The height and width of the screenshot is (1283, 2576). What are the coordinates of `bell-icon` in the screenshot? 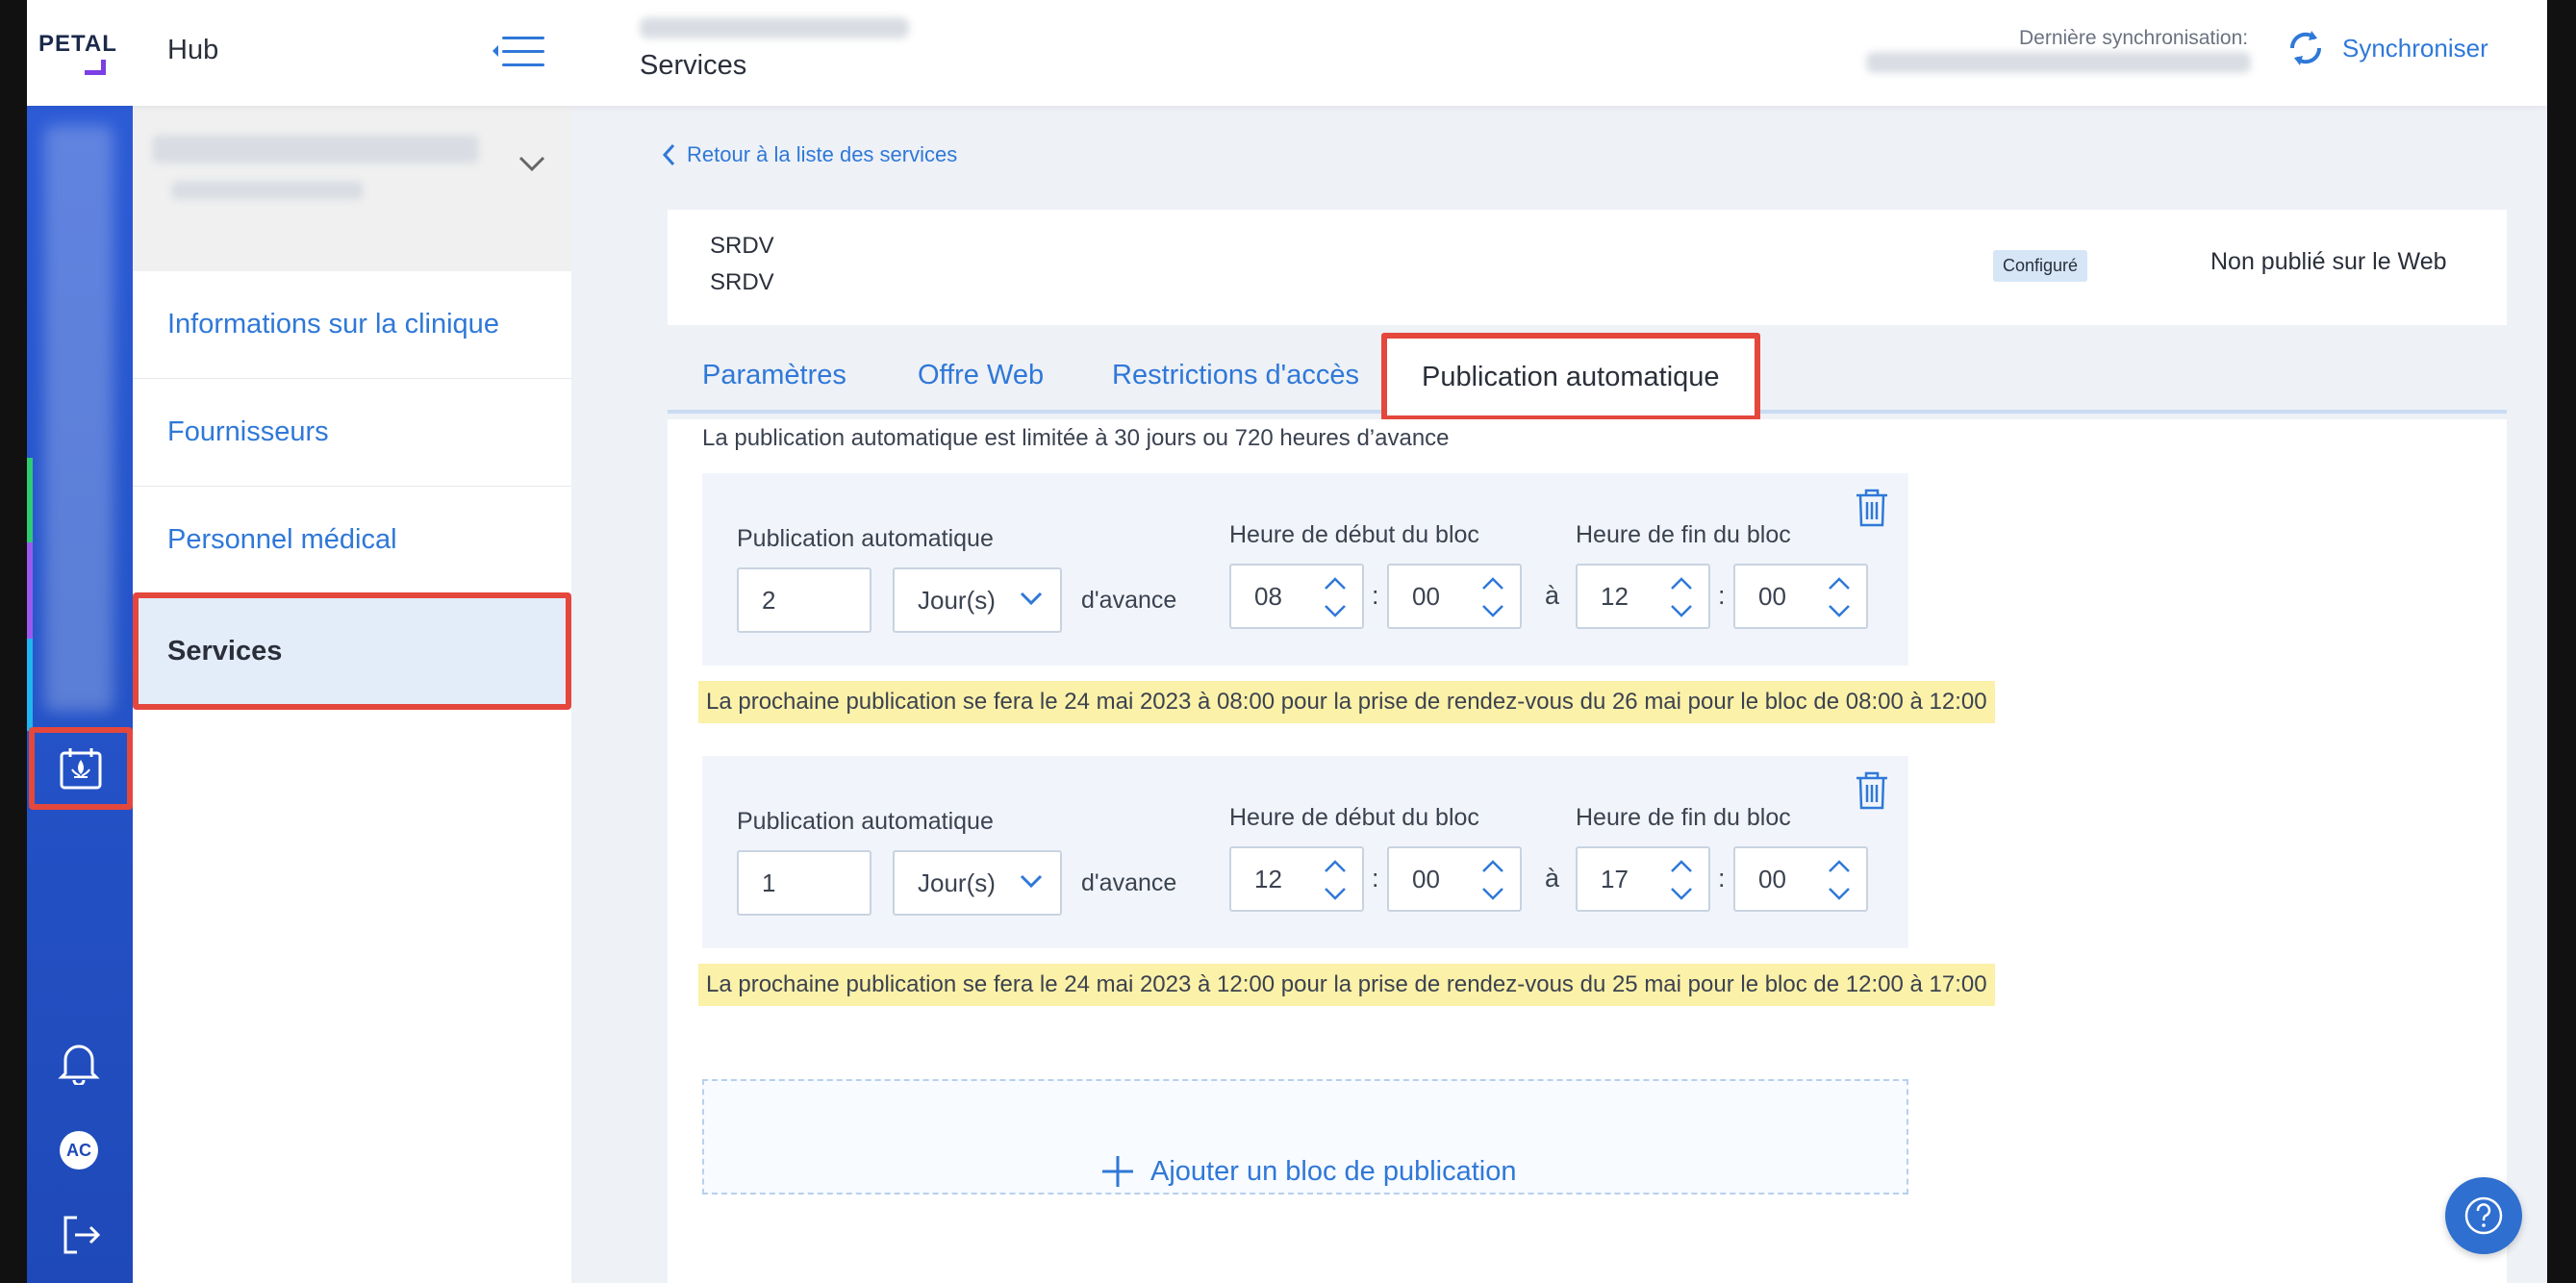 It's located at (79, 1064).